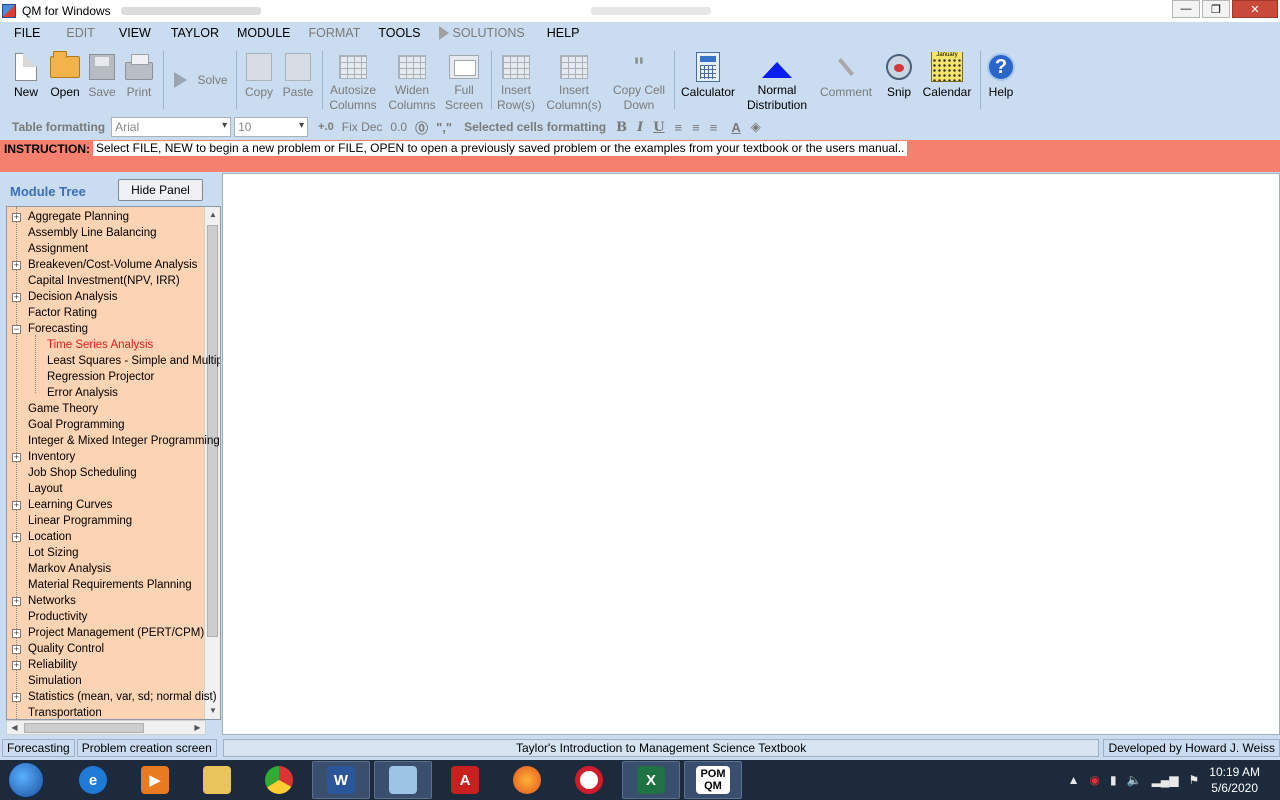  Describe the element at coordinates (106, 313) in the screenshot. I see `tree-item: Factor Rating` at that location.